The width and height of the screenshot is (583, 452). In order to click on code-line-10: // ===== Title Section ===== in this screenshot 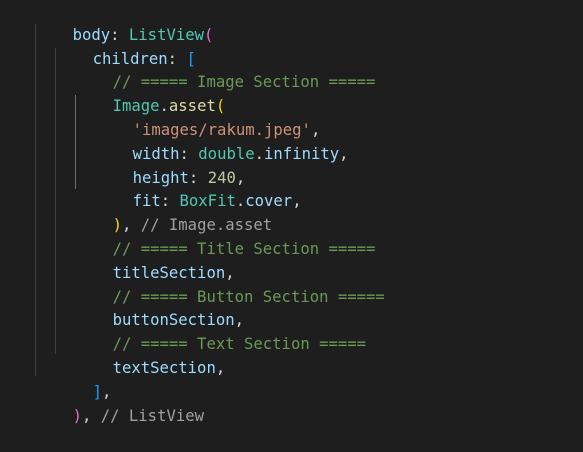, I will do `click(225, 236)`.